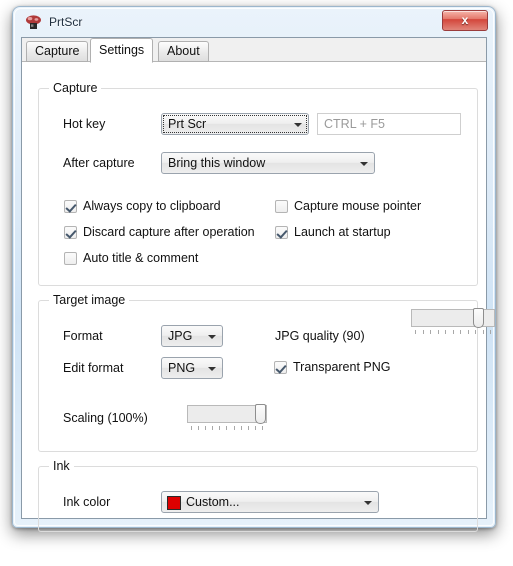 The width and height of the screenshot is (513, 566). I want to click on hotkey-combobox: Prt Scr, so click(235, 124).